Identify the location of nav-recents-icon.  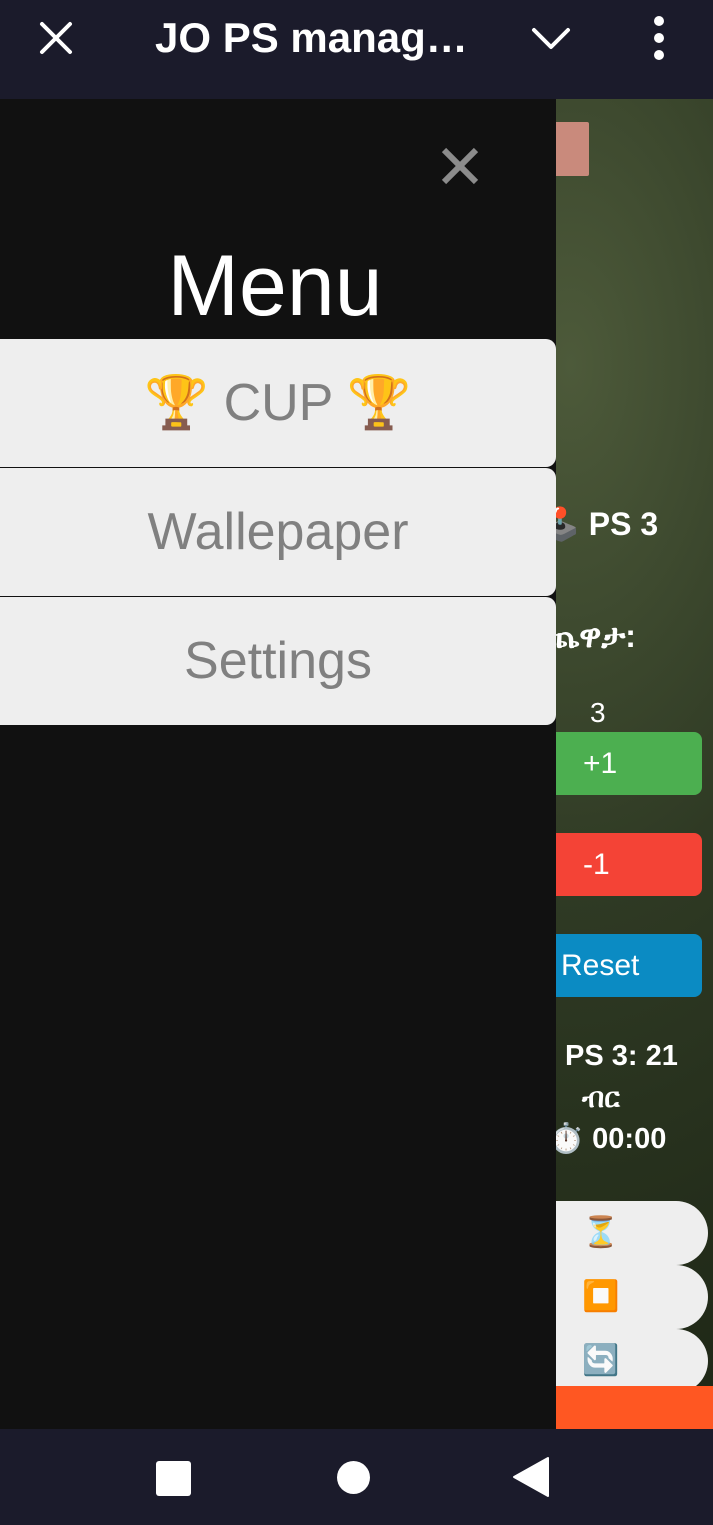
(173, 1478).